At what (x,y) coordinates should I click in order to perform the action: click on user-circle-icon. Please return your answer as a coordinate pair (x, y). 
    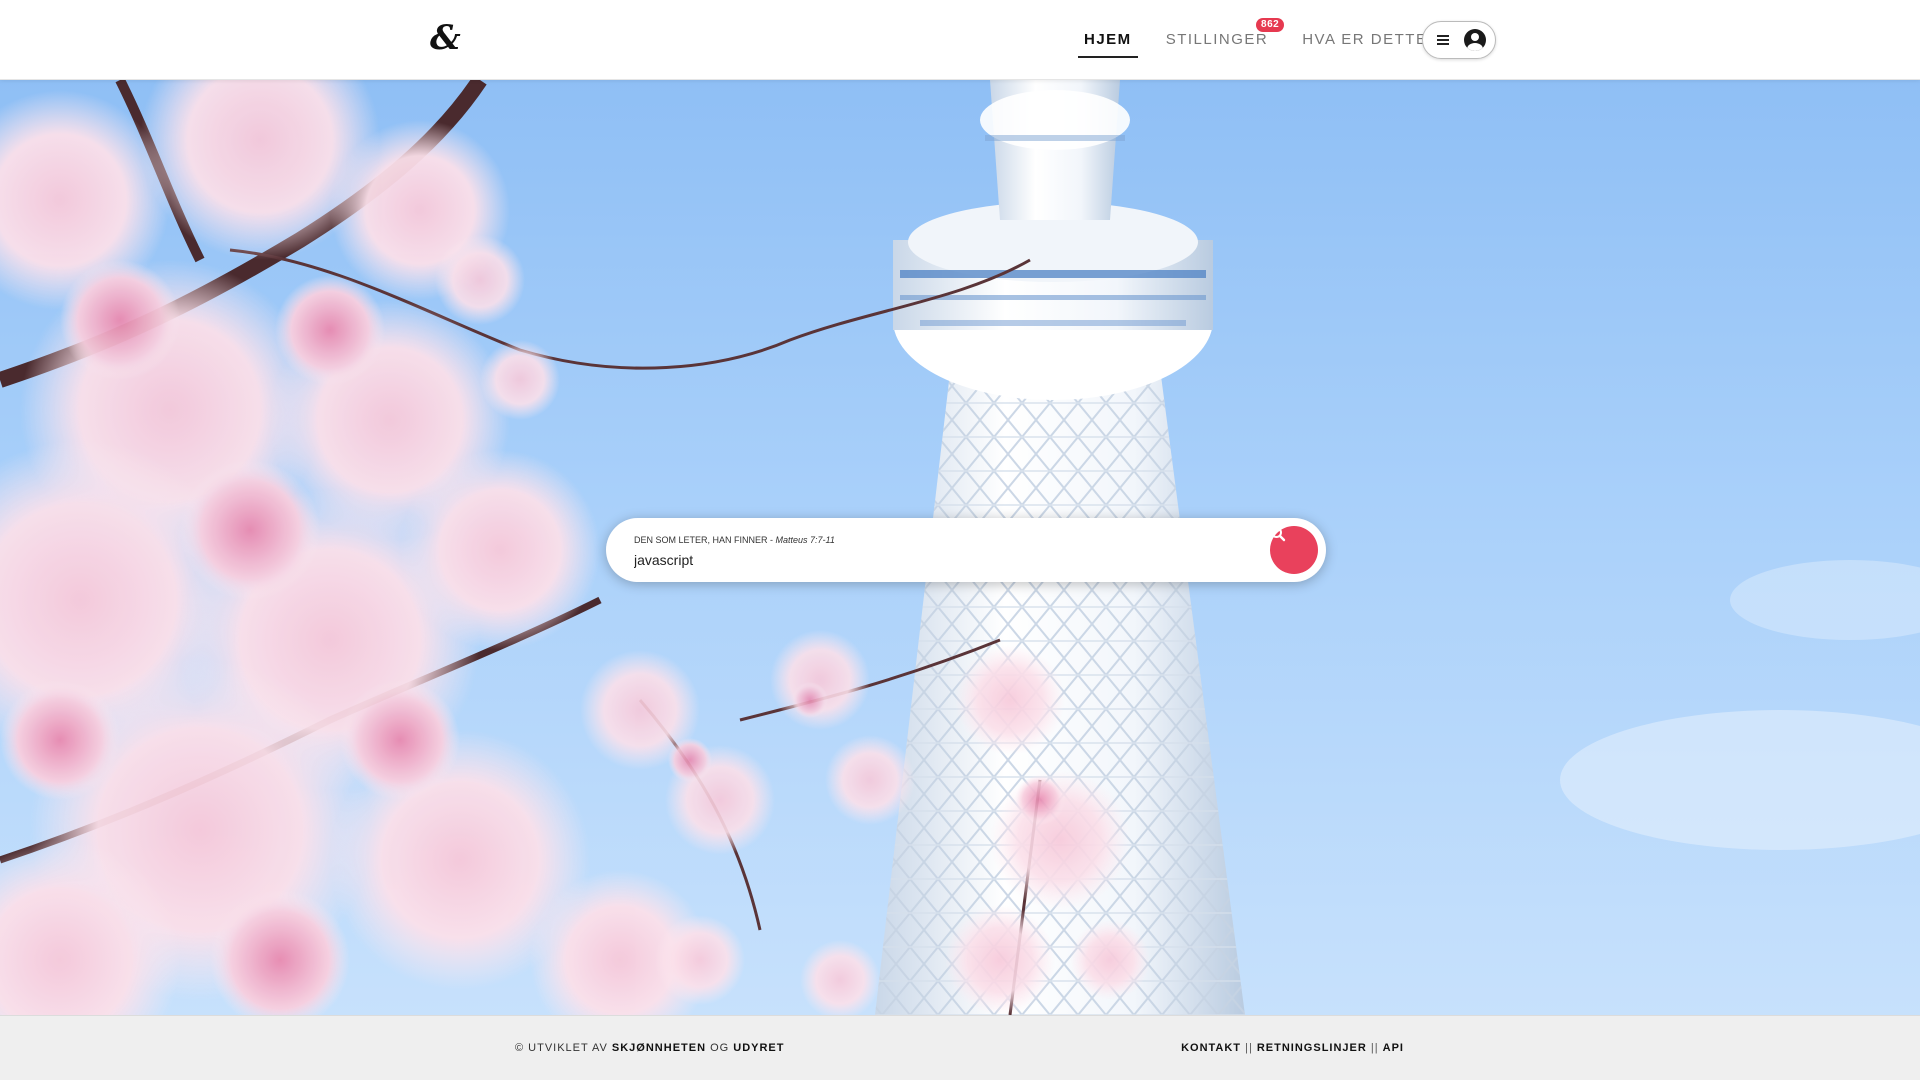
    Looking at the image, I should click on (1475, 40).